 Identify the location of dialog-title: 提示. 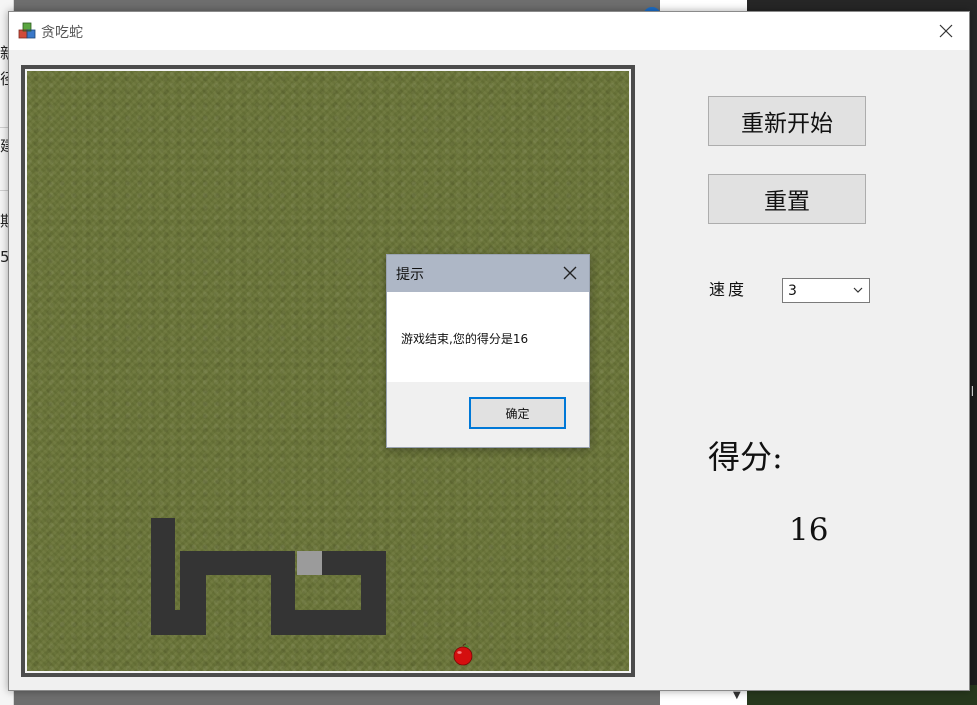
(410, 275).